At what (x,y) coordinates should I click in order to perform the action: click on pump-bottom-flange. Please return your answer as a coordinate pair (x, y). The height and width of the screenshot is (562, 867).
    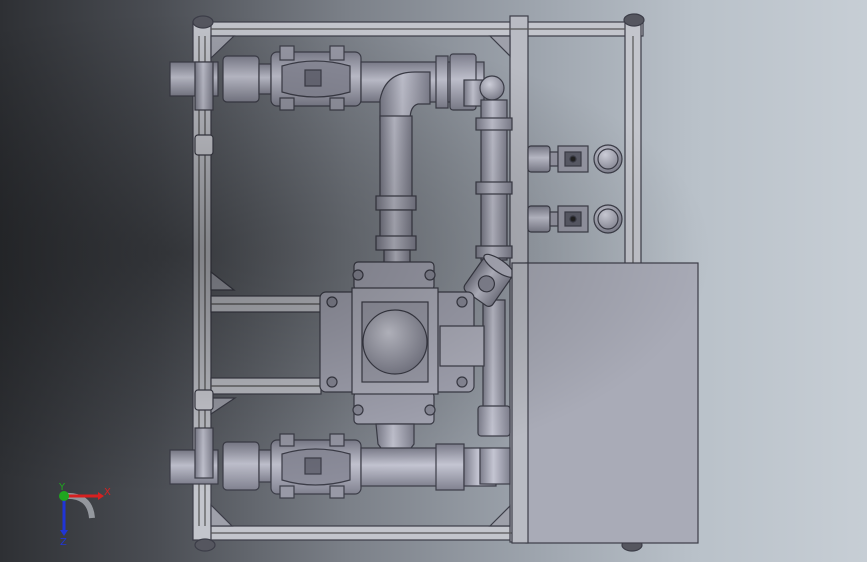
    Looking at the image, I should click on (394, 408).